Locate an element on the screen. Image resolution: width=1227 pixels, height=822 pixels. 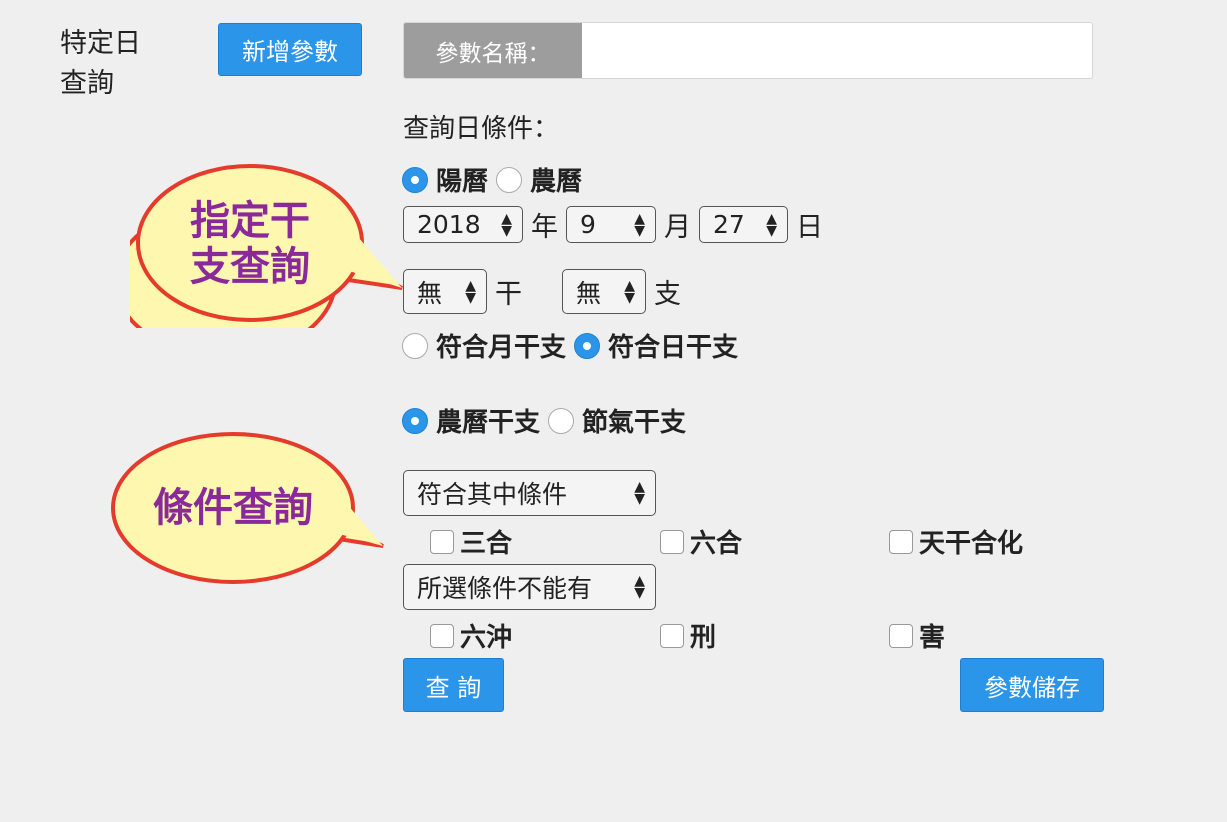
date-row: 2018 ▲ ▼ 年 9 ▲ ▼ 月 27 ▲ ▼ 日 is located at coordinates (617, 224).